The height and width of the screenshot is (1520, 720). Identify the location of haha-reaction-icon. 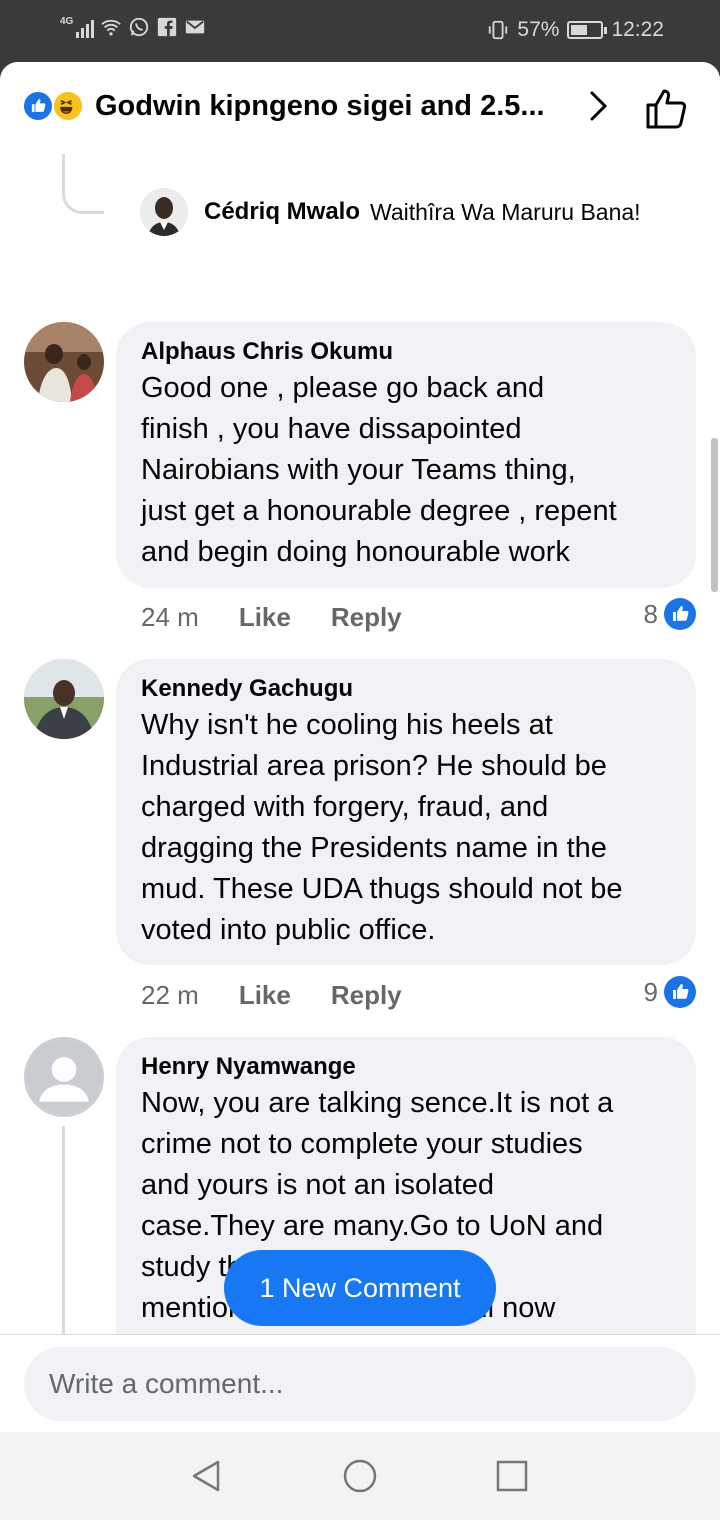
(68, 106).